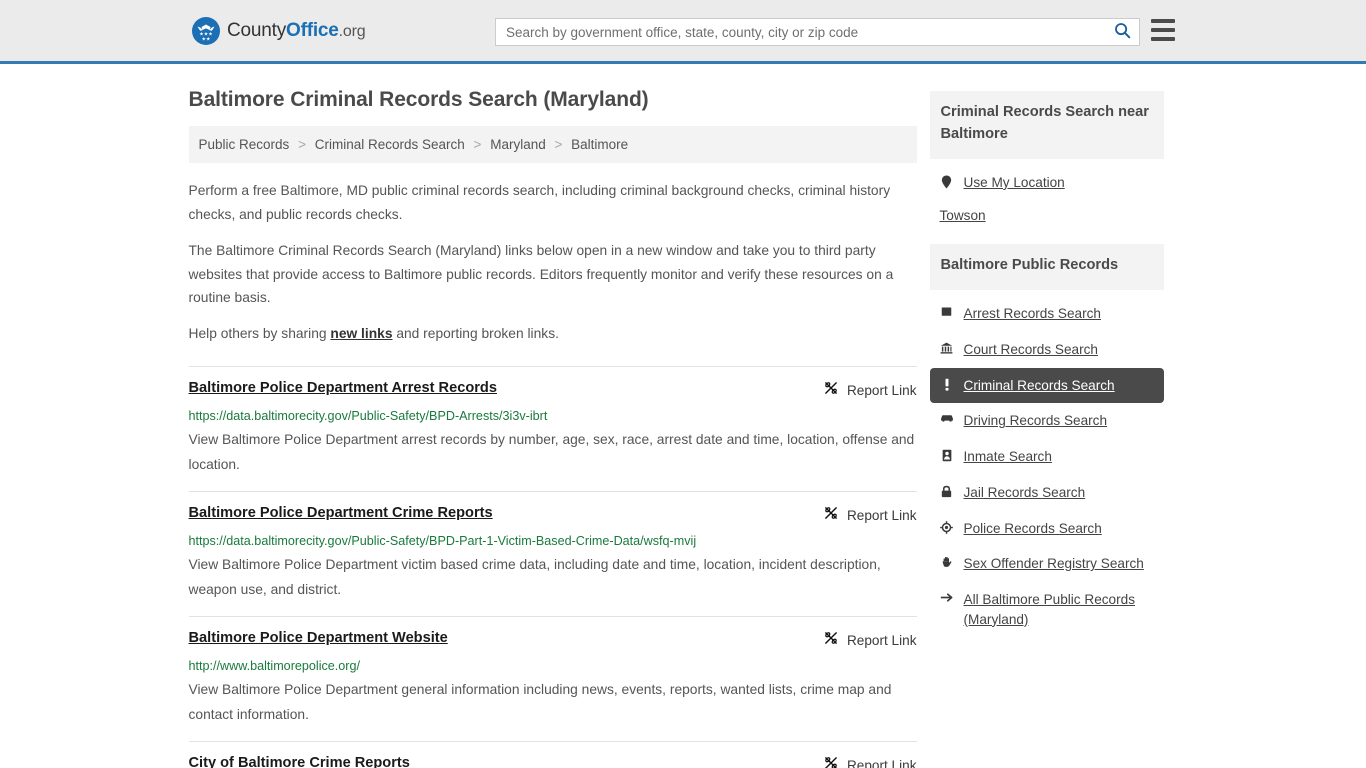  What do you see at coordinates (947, 181) in the screenshot?
I see `map-pin-icon` at bounding box center [947, 181].